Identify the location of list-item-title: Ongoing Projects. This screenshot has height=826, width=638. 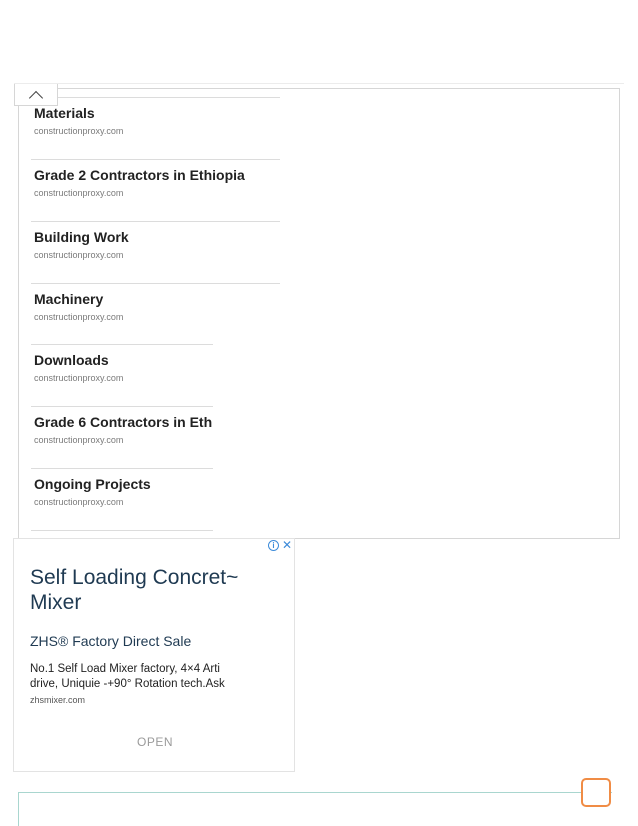
(123, 484).